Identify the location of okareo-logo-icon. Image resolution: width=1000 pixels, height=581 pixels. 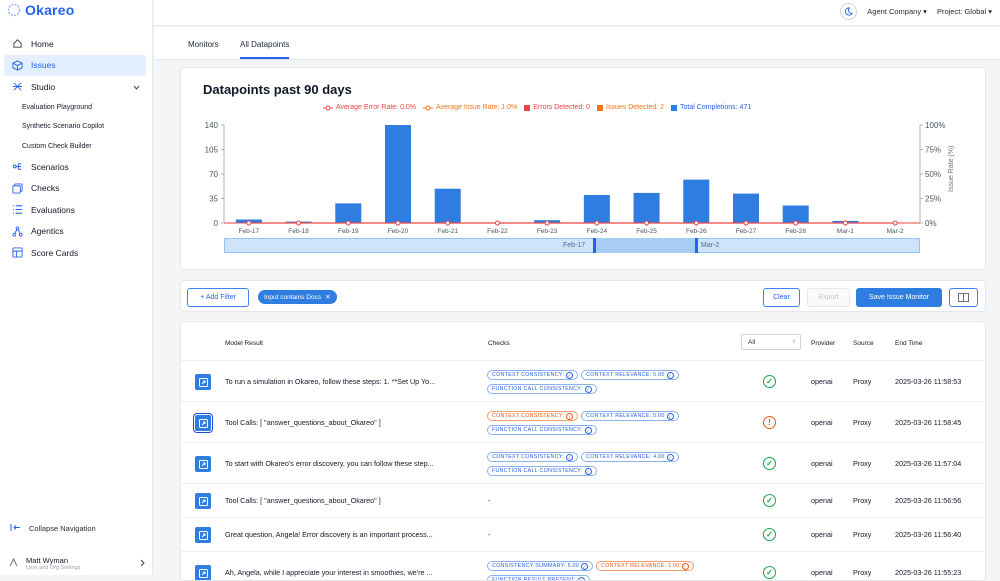
(14, 10).